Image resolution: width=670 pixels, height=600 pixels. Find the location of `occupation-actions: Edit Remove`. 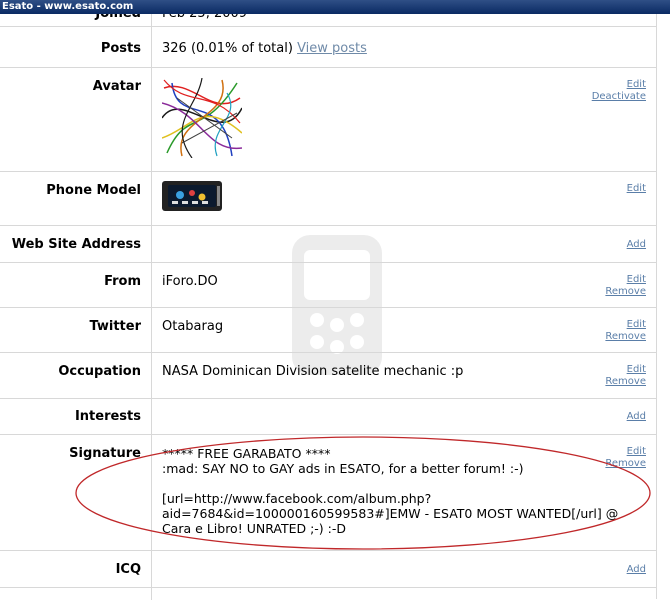

occupation-actions: Edit Remove is located at coordinates (625, 376).